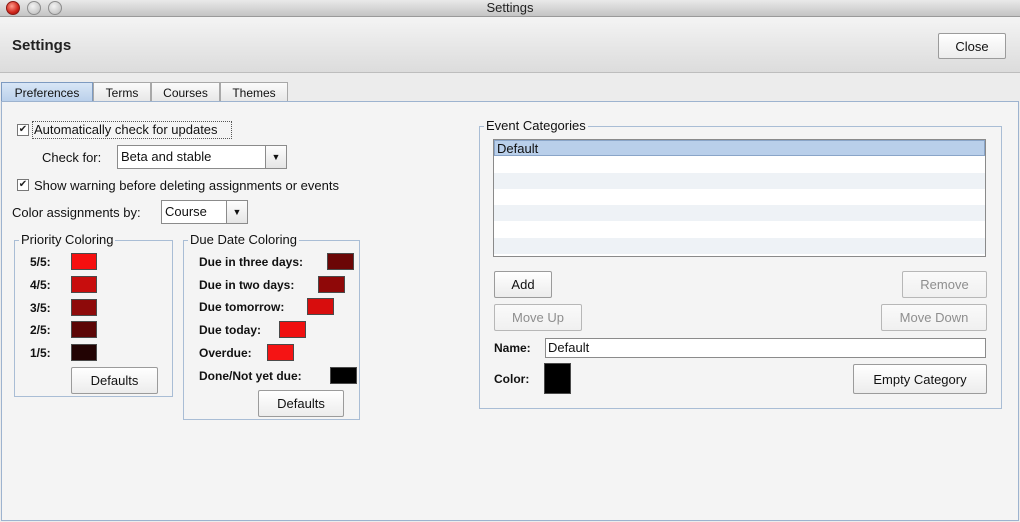  What do you see at coordinates (72, 157) in the screenshot?
I see `check-for-label: Check for:` at bounding box center [72, 157].